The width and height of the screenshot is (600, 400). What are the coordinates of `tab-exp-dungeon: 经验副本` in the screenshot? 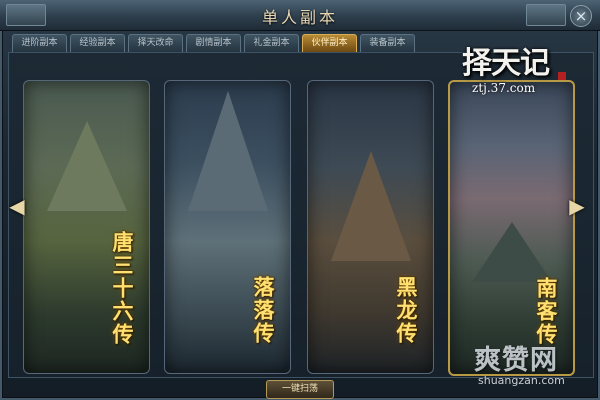 It's located at (97, 43).